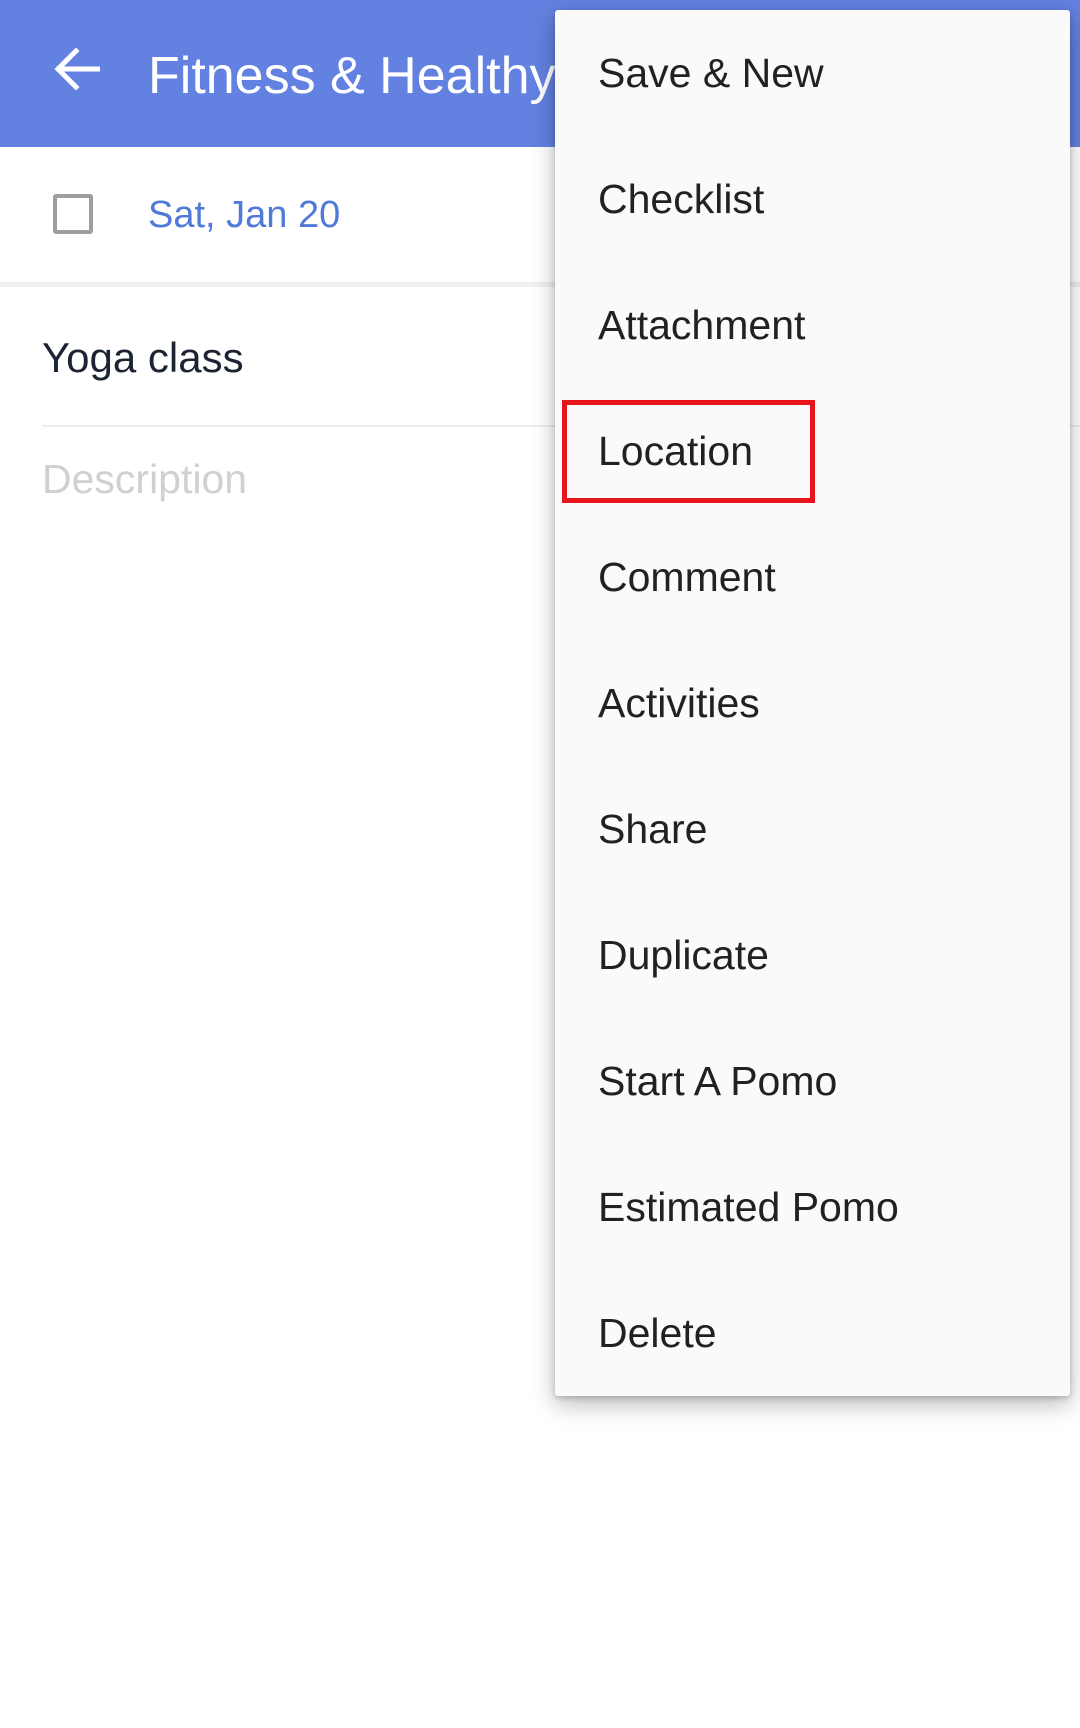  Describe the element at coordinates (812, 1333) in the screenshot. I see `menu-item-delete: Delete` at that location.